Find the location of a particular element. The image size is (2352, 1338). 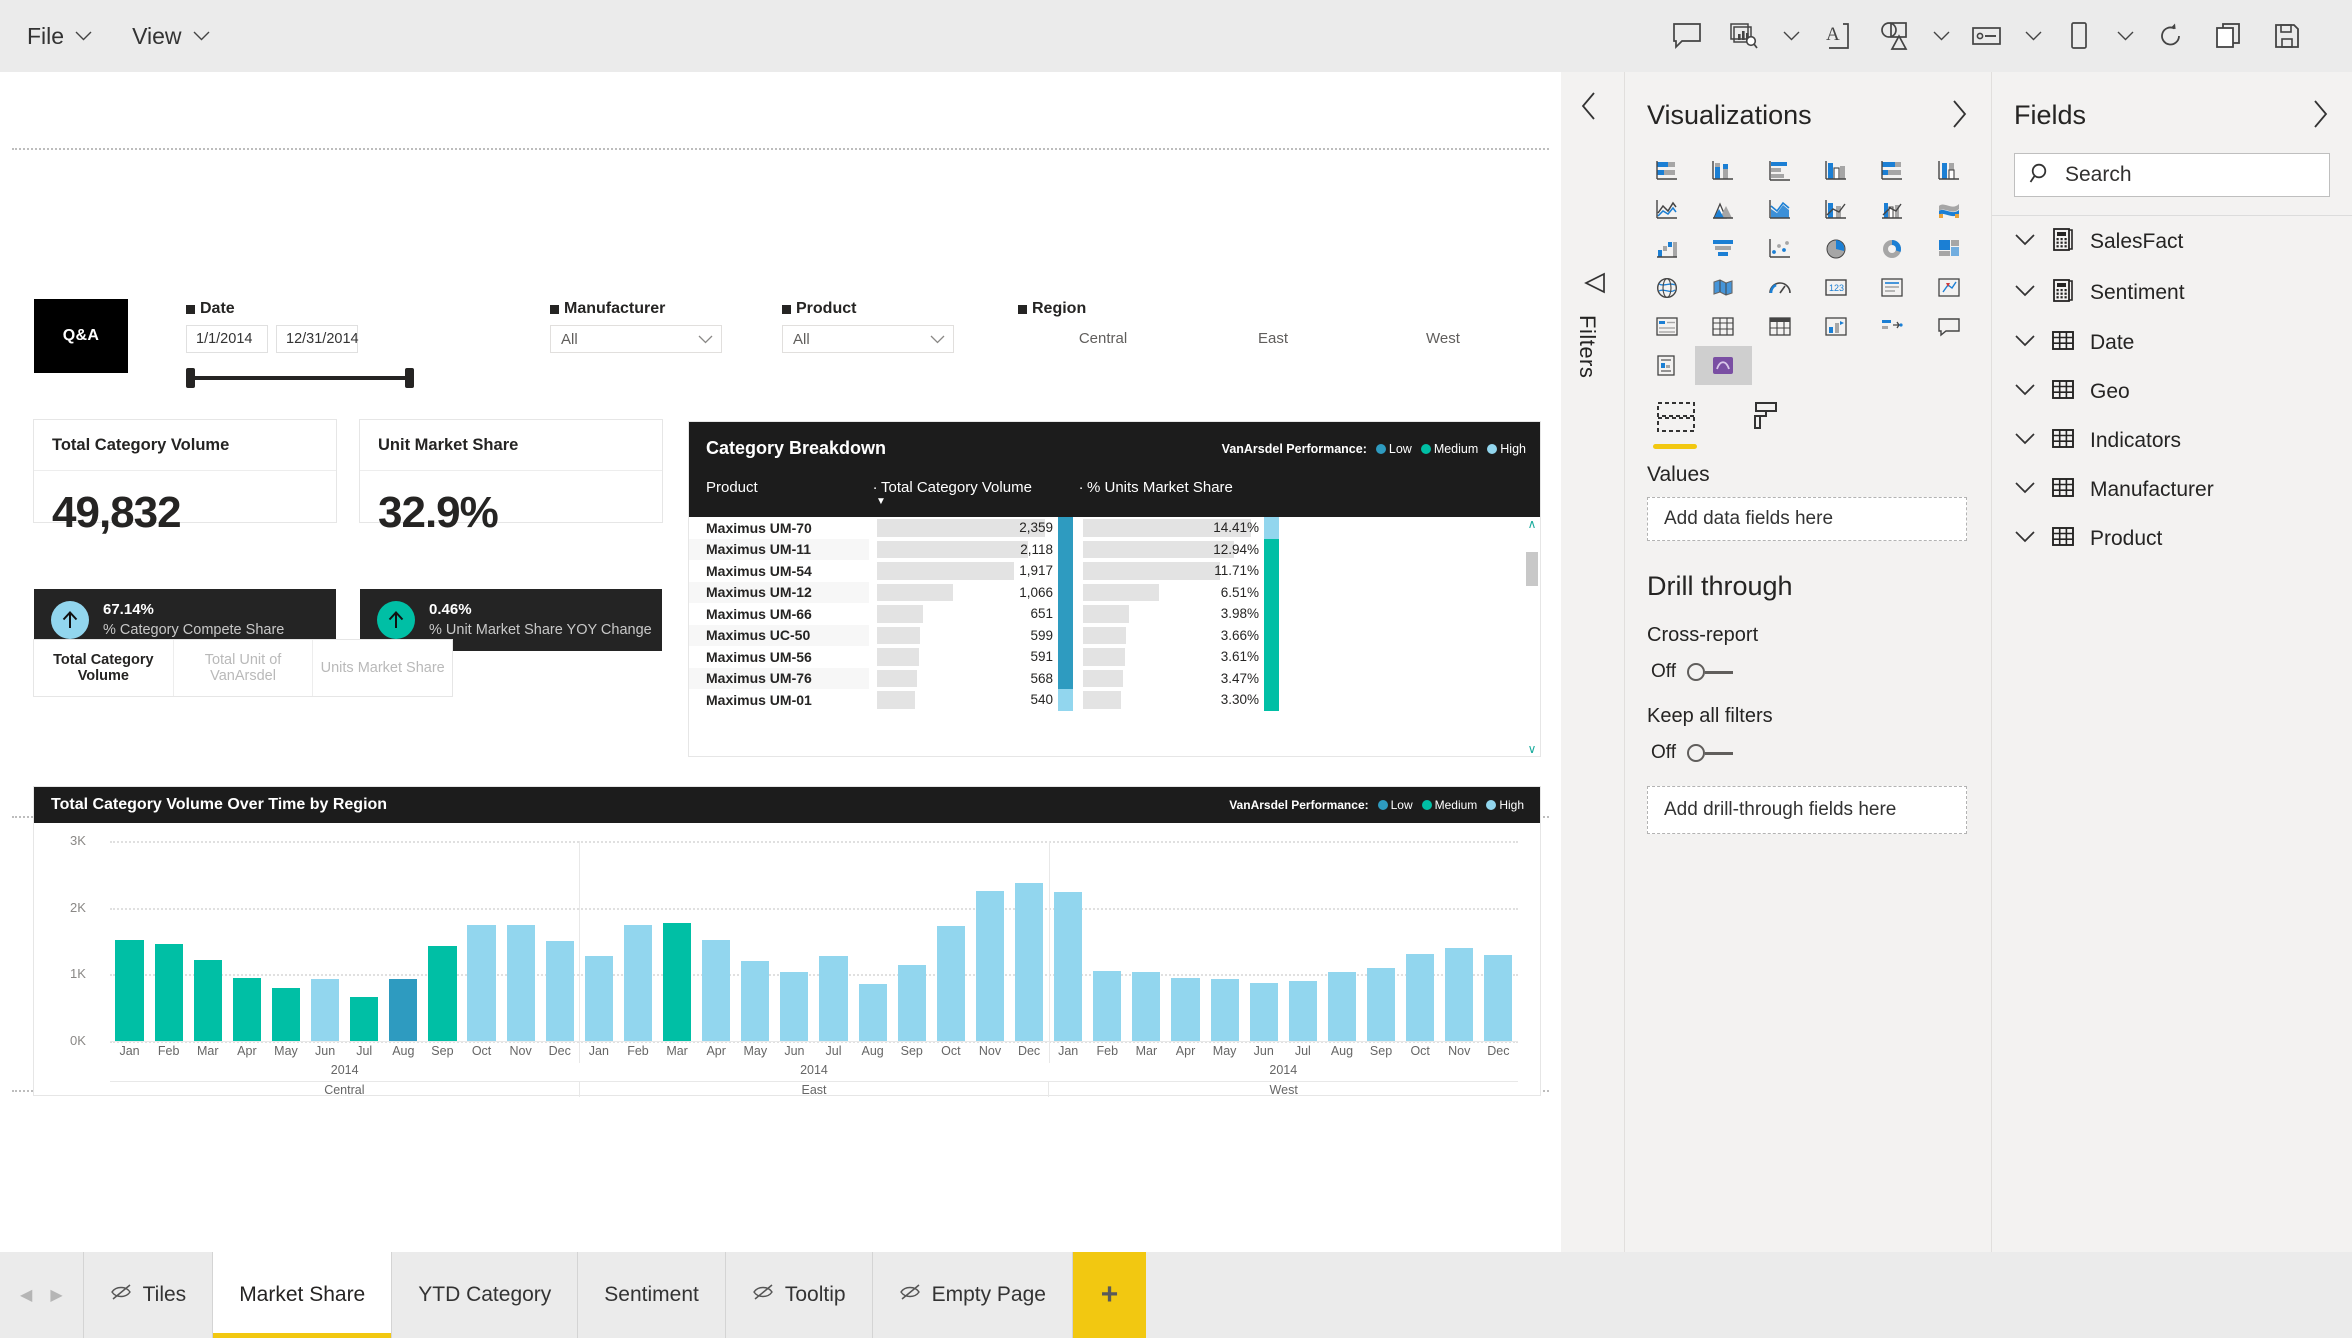

menu-view: View is located at coordinates (170, 36).